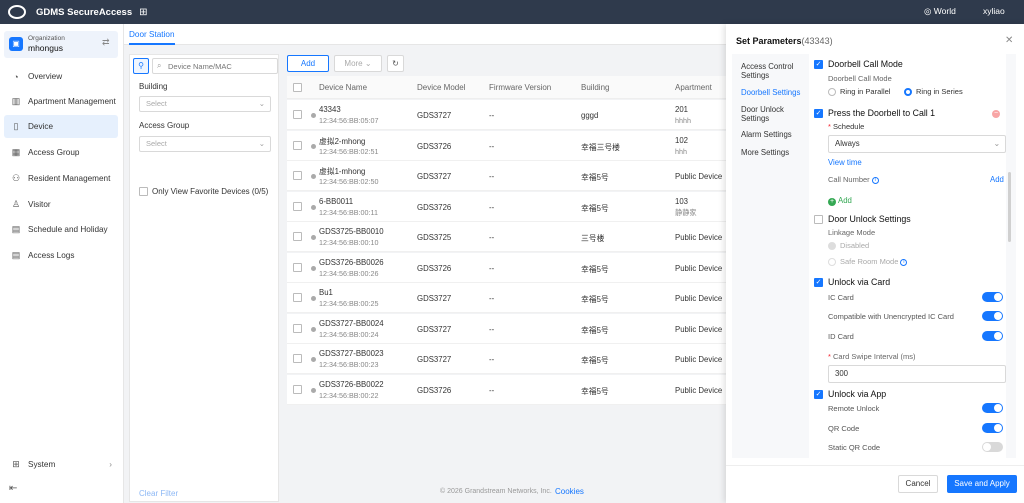 This screenshot has width=1024, height=503. Describe the element at coordinates (773, 114) in the screenshot. I see `nav-door-unlock-settings: Door Unlock Settings` at that location.